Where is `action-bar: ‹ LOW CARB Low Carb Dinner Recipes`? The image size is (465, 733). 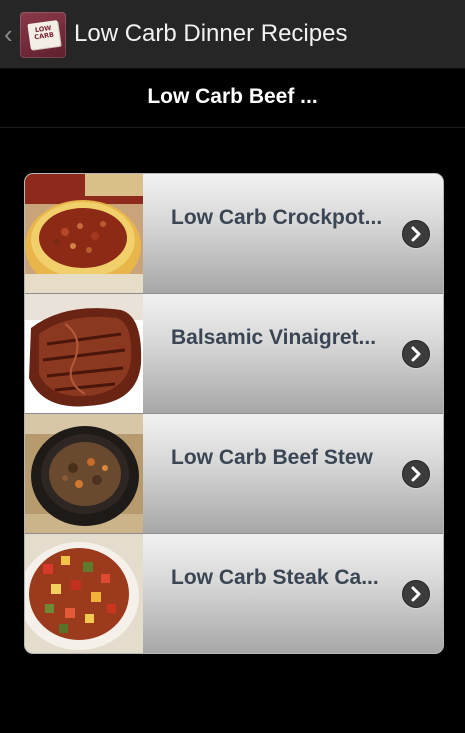 action-bar: ‹ LOW CARB Low Carb Dinner Recipes is located at coordinates (232, 34).